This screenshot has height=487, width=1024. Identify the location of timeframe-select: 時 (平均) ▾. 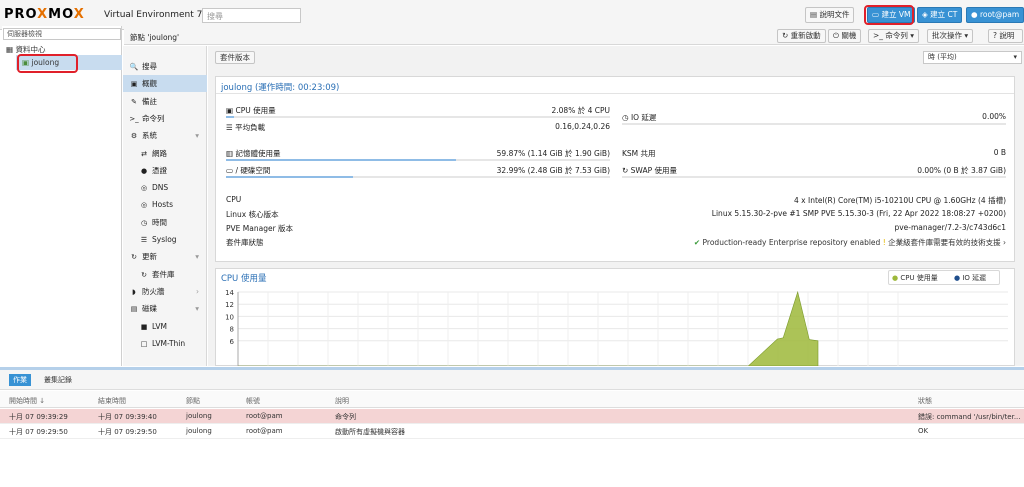
(972, 57).